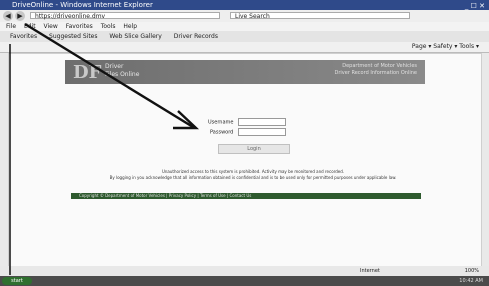 This screenshot has width=489, height=286. What do you see at coordinates (79, 26) in the screenshot?
I see `menu-favorites: Favorites` at bounding box center [79, 26].